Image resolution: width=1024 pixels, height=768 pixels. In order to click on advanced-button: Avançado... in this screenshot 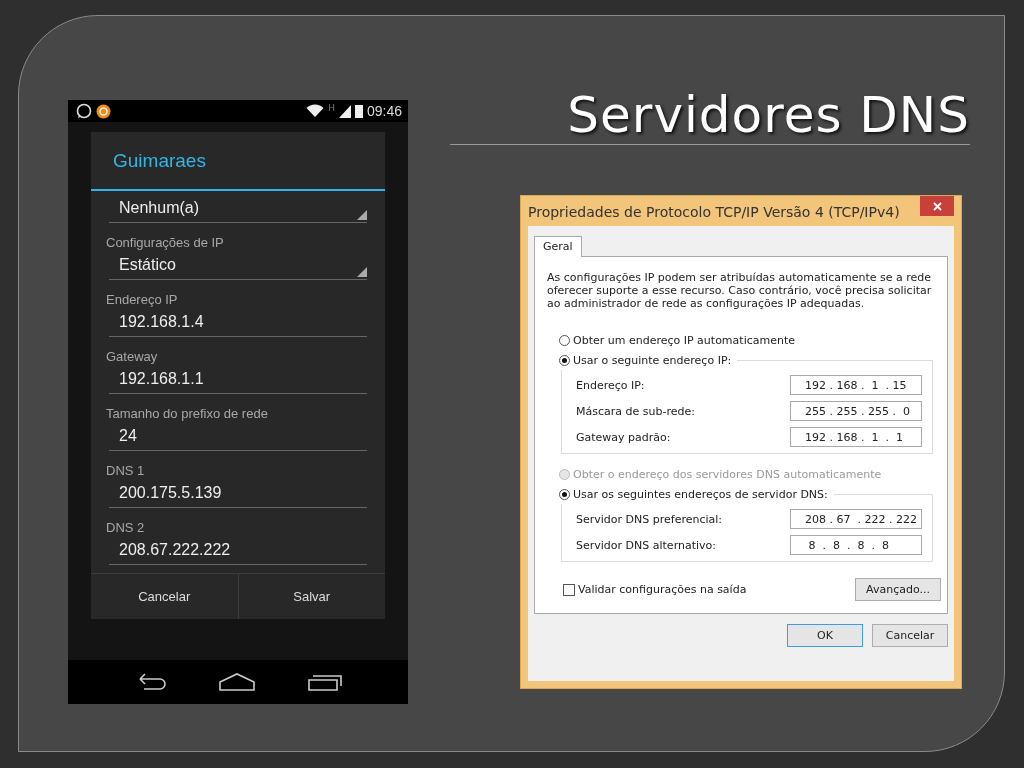, I will do `click(898, 589)`.